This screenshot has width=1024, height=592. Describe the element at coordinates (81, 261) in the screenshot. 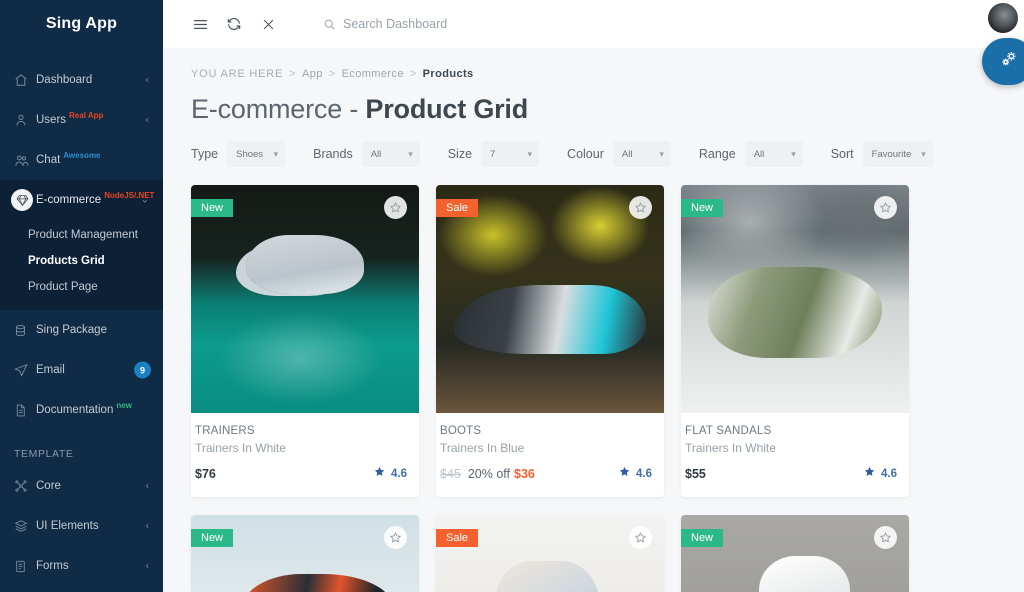

I see `sidebar-subitem-products-grid: Products Grid` at that location.